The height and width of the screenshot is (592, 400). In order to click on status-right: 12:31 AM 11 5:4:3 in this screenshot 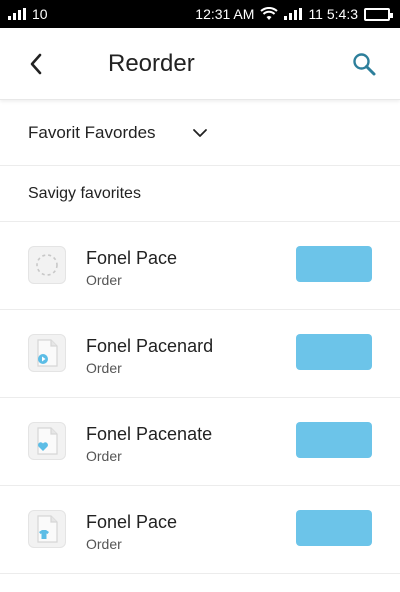, I will do `click(294, 14)`.